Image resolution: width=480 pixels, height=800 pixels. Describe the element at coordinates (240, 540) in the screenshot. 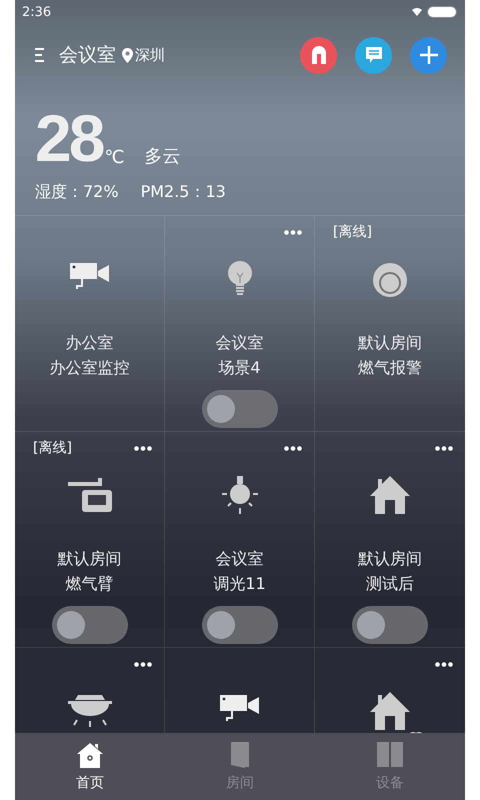

I see `device-tile: 会议室 调光11` at that location.